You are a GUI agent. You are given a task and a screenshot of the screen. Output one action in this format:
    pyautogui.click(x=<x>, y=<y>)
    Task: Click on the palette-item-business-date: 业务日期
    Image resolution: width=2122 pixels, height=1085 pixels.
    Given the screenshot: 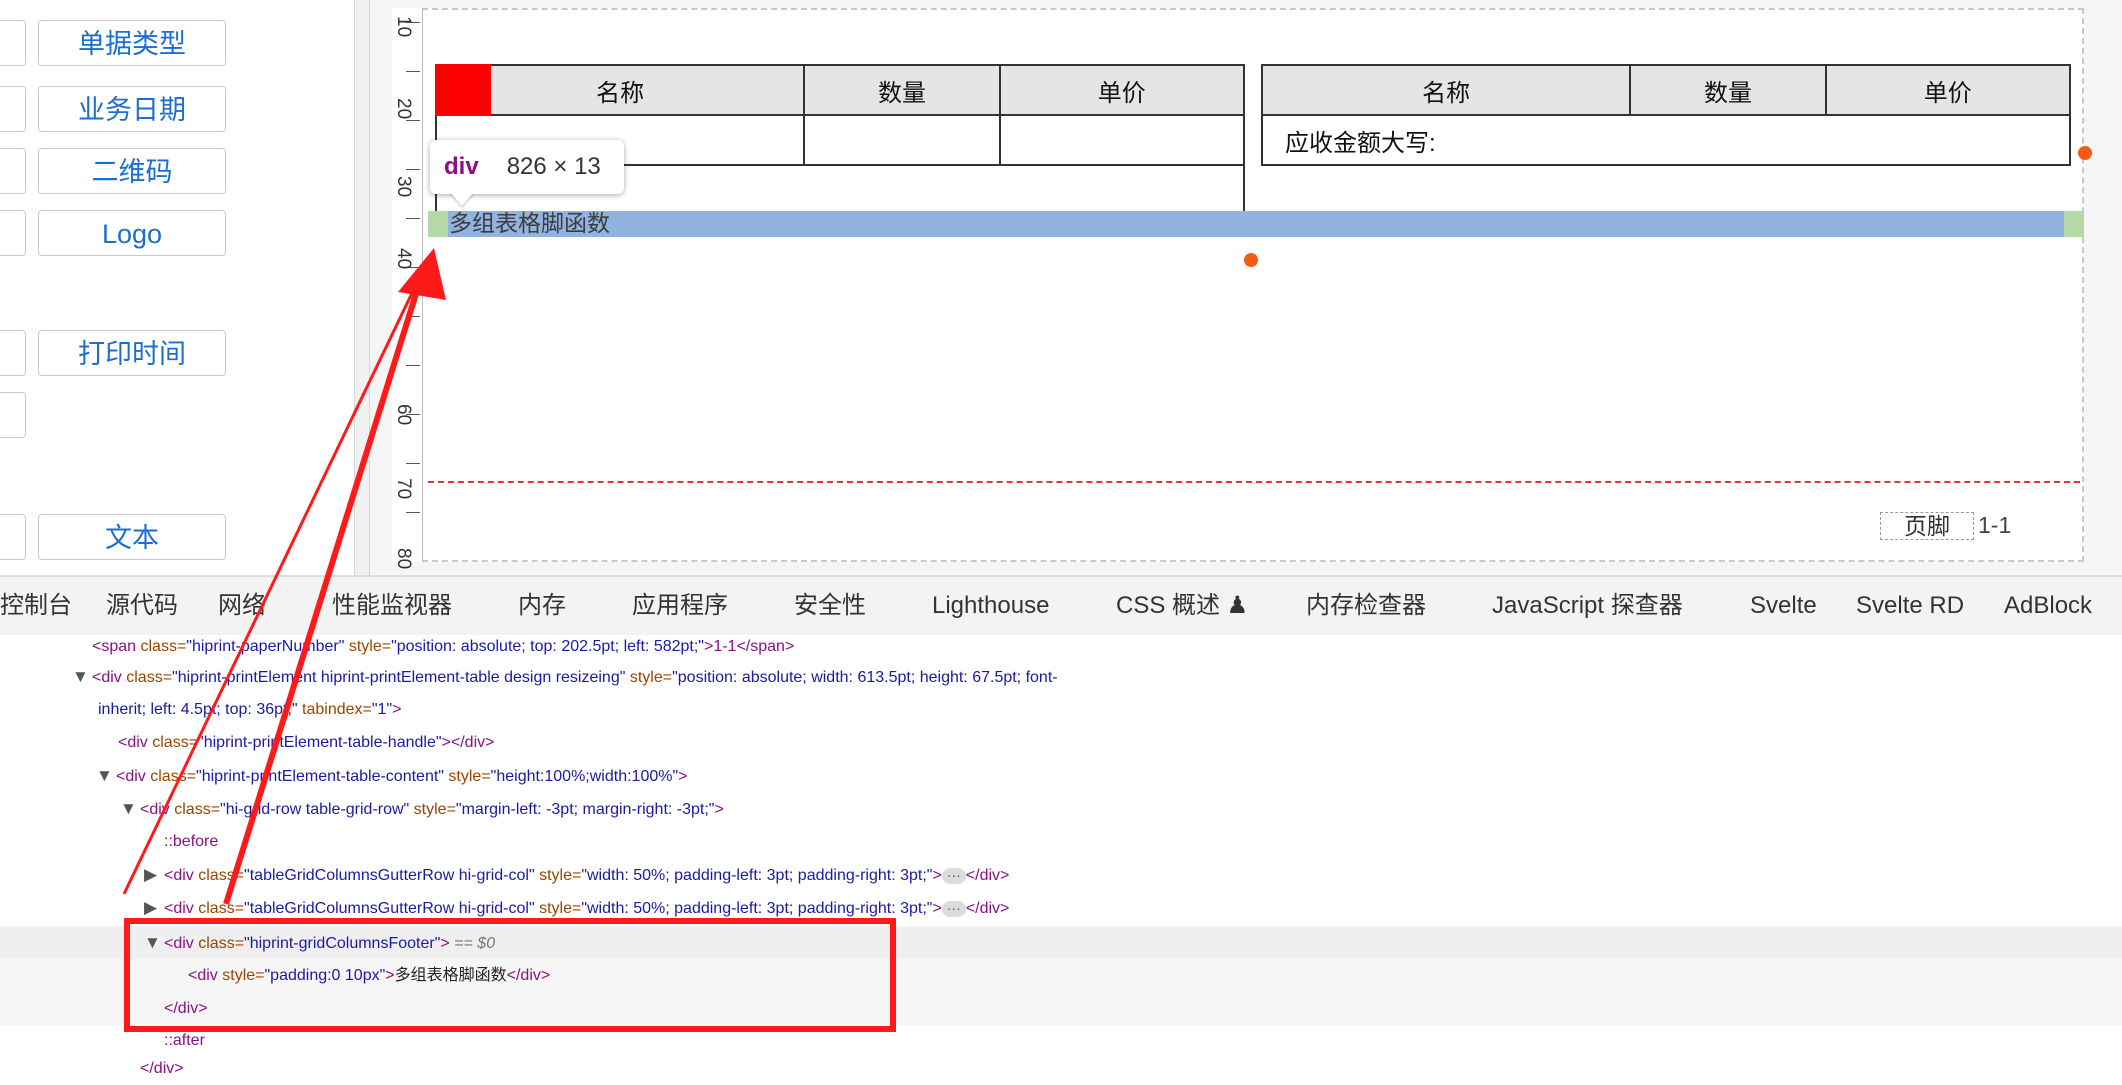 What is the action you would take?
    pyautogui.click(x=132, y=109)
    